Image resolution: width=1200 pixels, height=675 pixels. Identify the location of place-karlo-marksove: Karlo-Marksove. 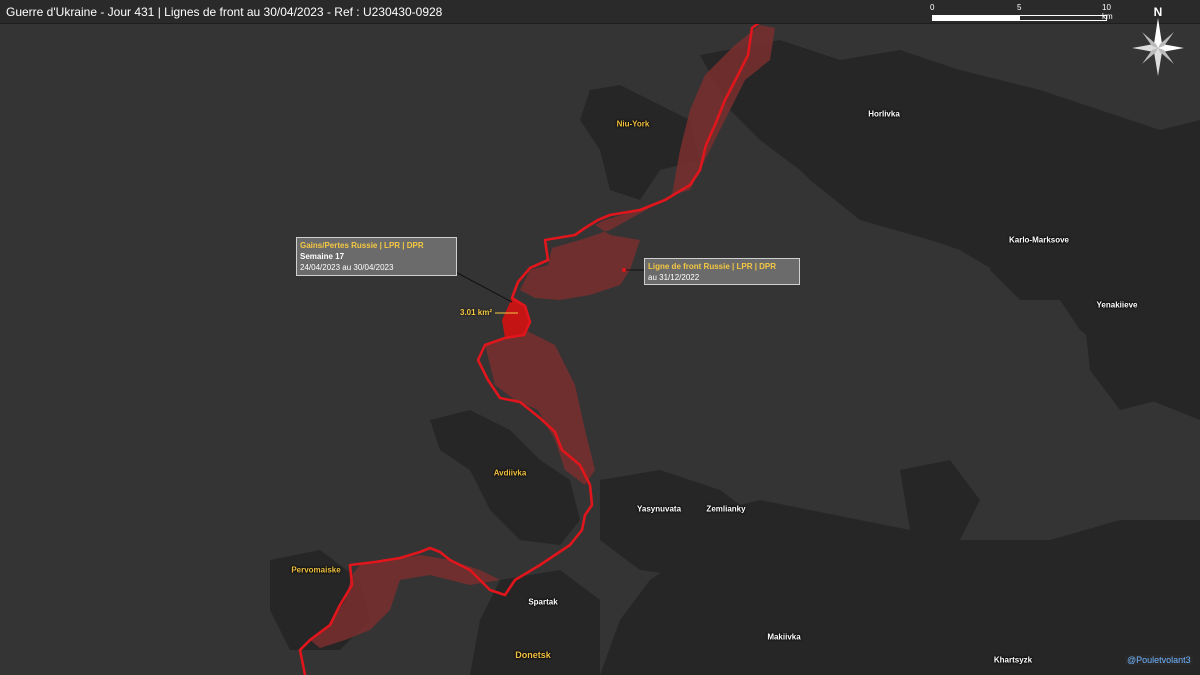
(1039, 240).